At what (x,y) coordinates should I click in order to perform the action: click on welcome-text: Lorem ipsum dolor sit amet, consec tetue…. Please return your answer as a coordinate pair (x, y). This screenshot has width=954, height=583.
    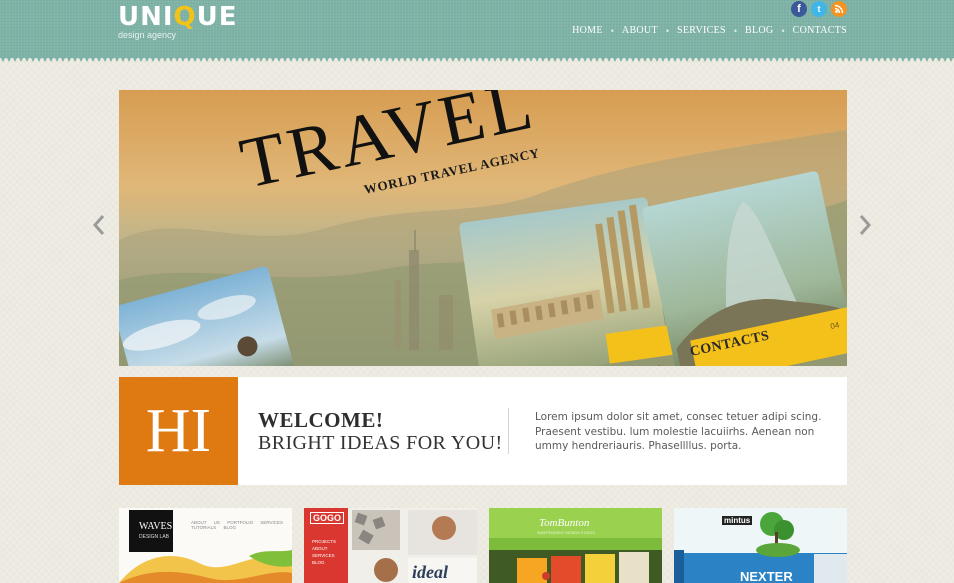
    Looking at the image, I should click on (678, 431).